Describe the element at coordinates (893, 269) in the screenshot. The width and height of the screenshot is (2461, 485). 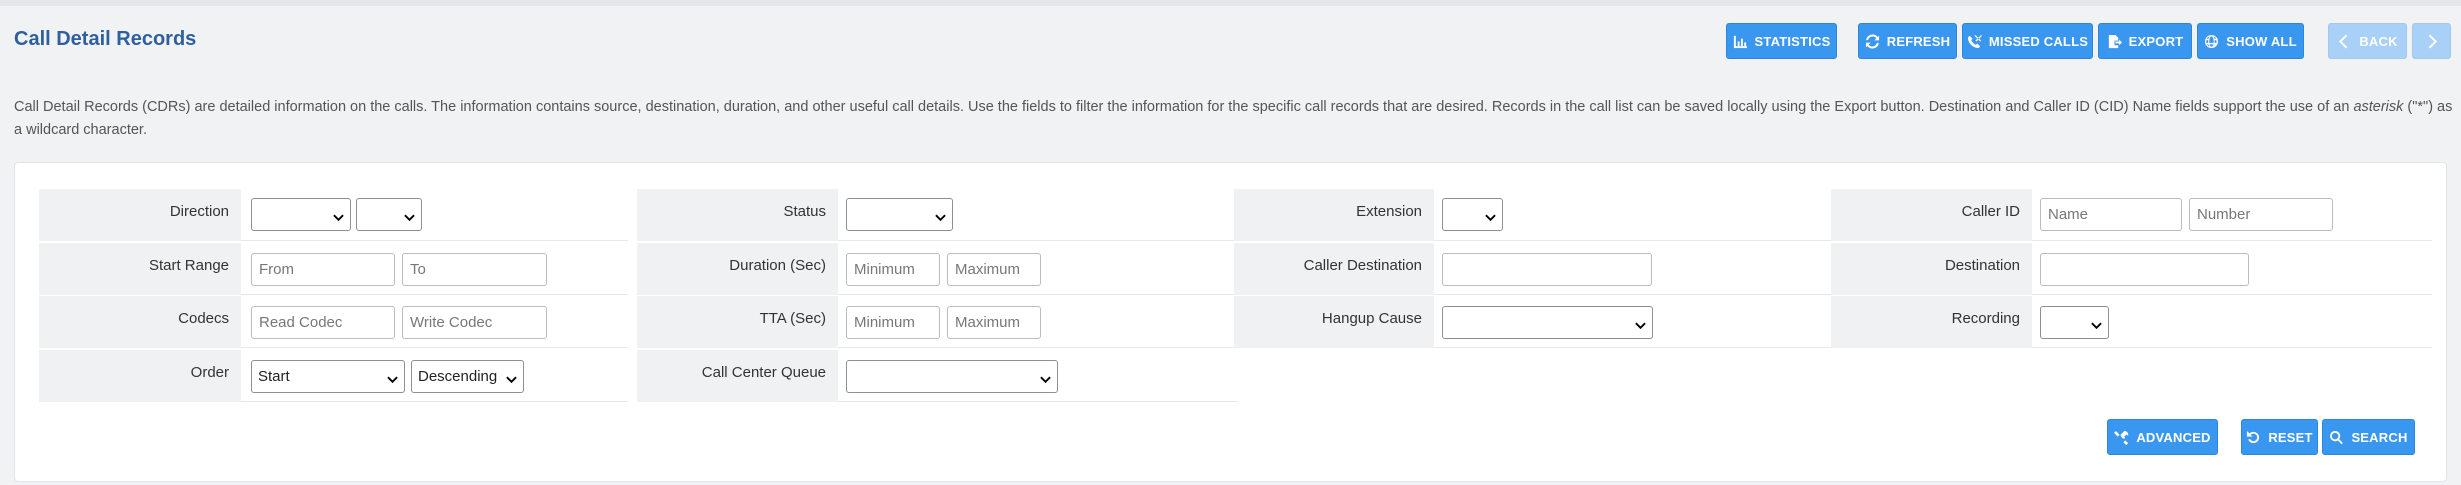
I see `duration-min-input` at that location.